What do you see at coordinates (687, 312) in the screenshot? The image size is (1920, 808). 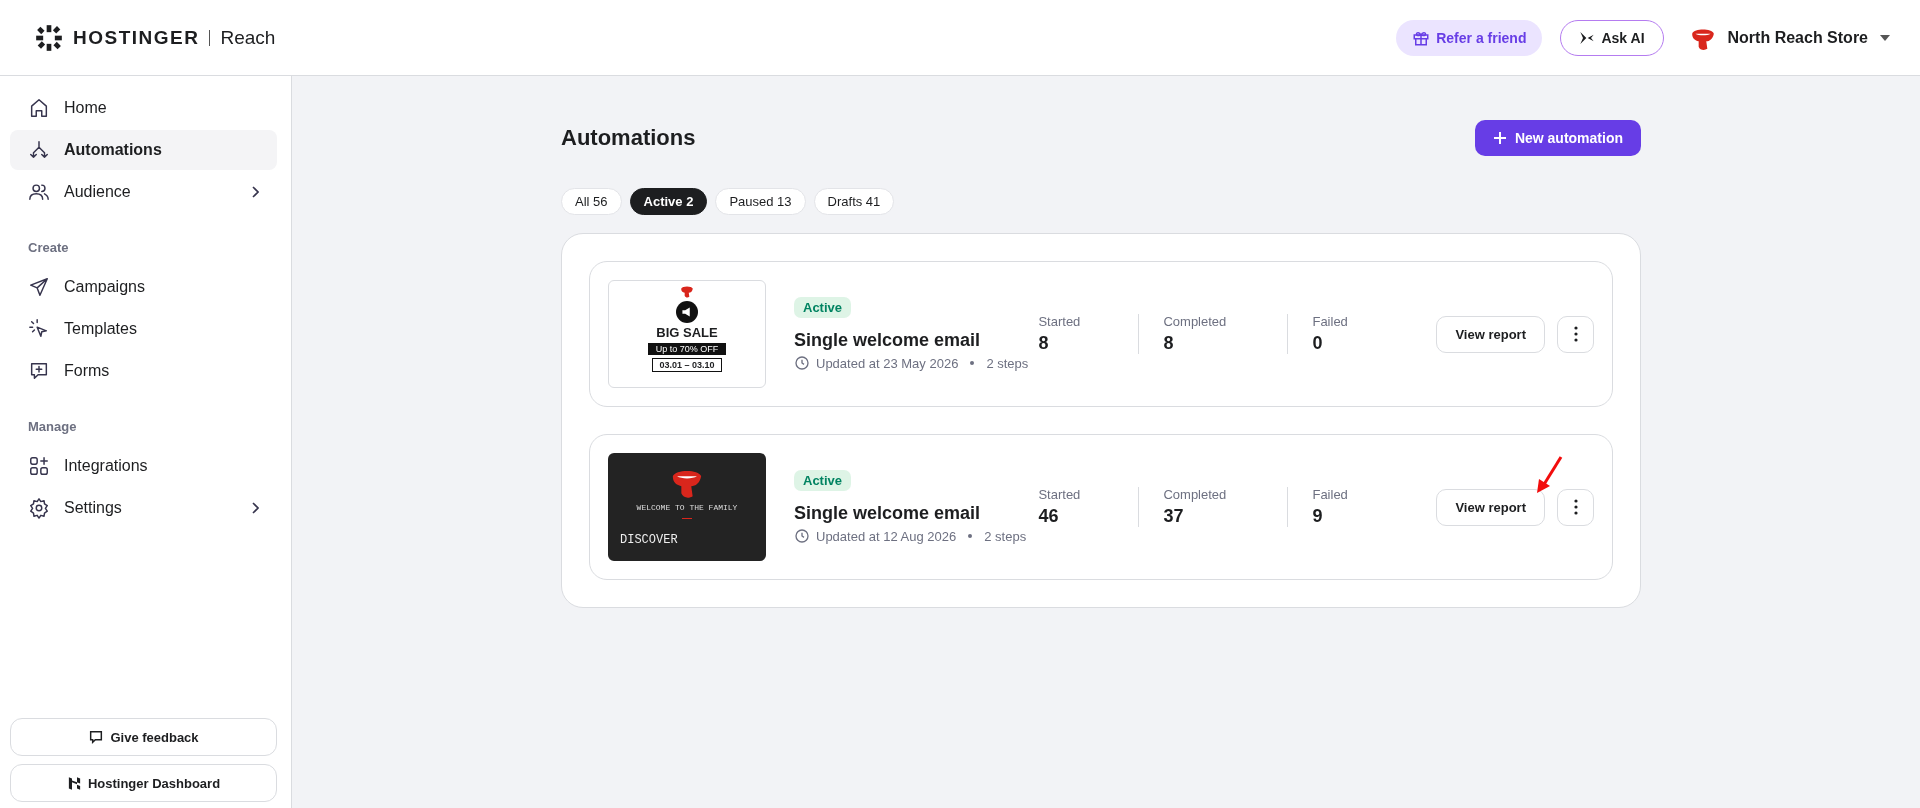 I see `megaphone-icon` at bounding box center [687, 312].